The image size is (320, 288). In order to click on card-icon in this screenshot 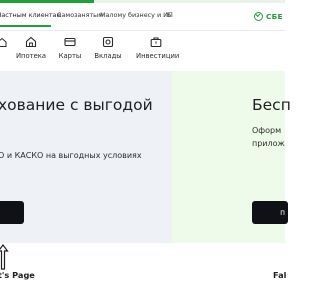, I will do `click(70, 42)`.